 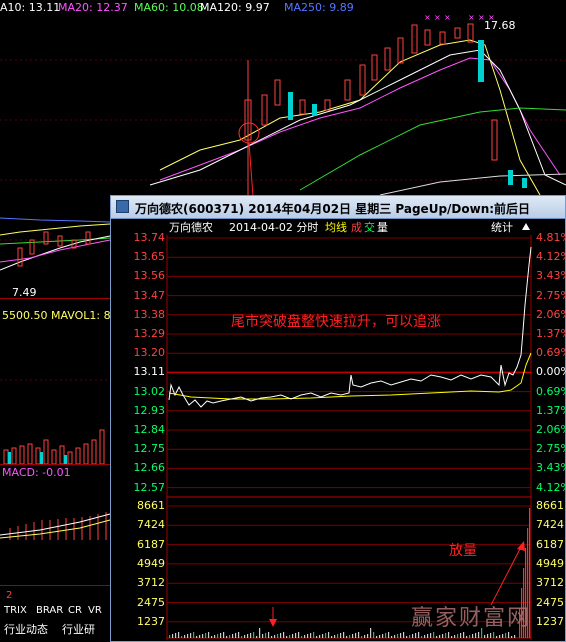 What do you see at coordinates (75, 610) in the screenshot?
I see `tab-cr: CR` at bounding box center [75, 610].